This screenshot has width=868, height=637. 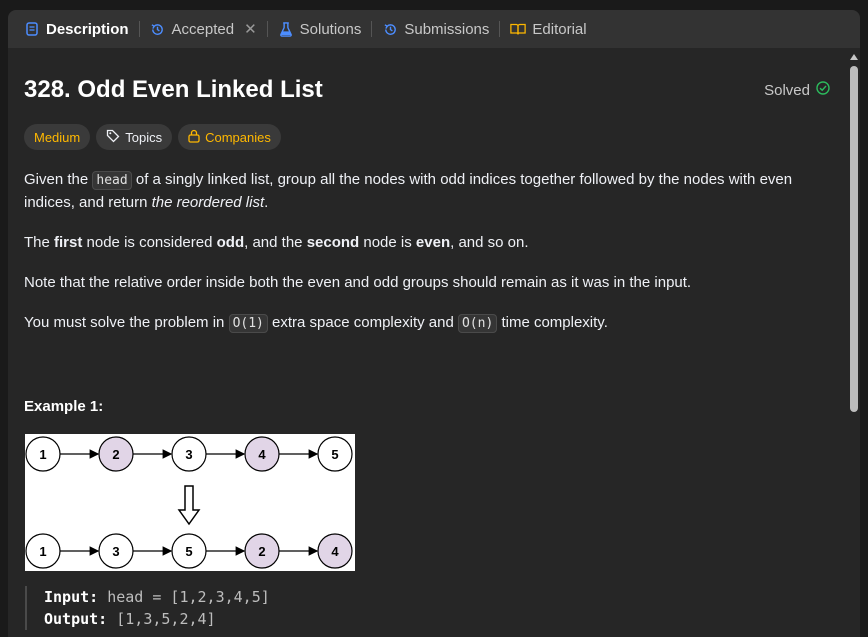 What do you see at coordinates (42, 551) in the screenshot?
I see `output-list-node-value: 1` at bounding box center [42, 551].